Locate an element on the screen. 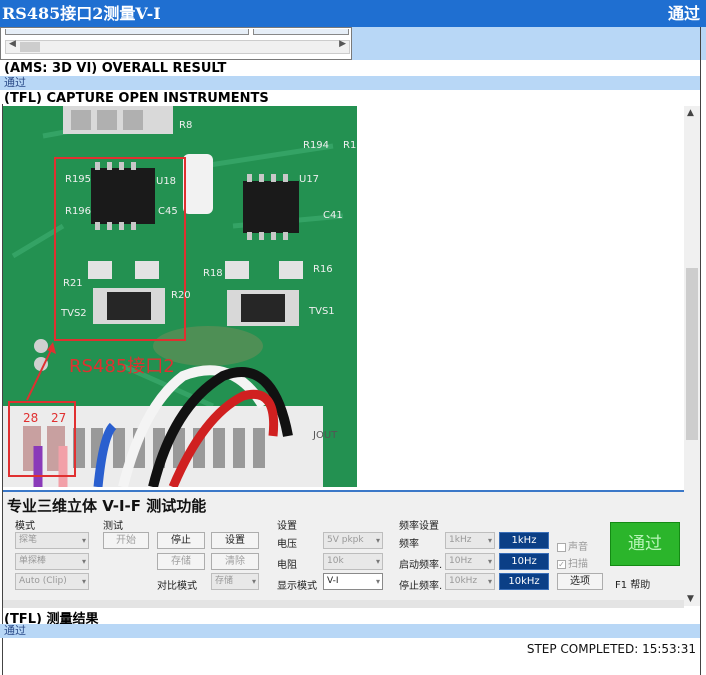  stop-freq-value: 10kHz is located at coordinates (524, 581).